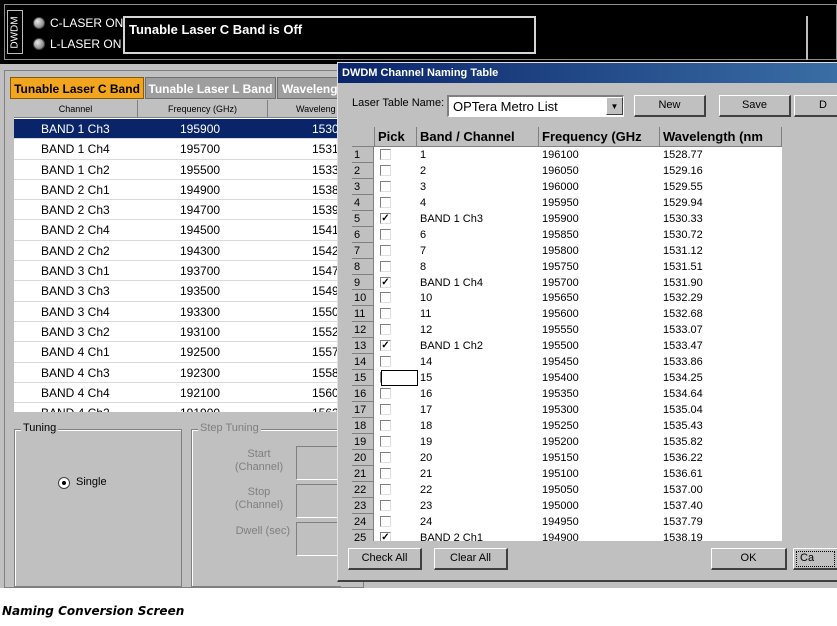 The width and height of the screenshot is (837, 626). What do you see at coordinates (180, 230) in the screenshot?
I see `channel-grid-row: BAND 2 Ch4 194500 1541` at bounding box center [180, 230].